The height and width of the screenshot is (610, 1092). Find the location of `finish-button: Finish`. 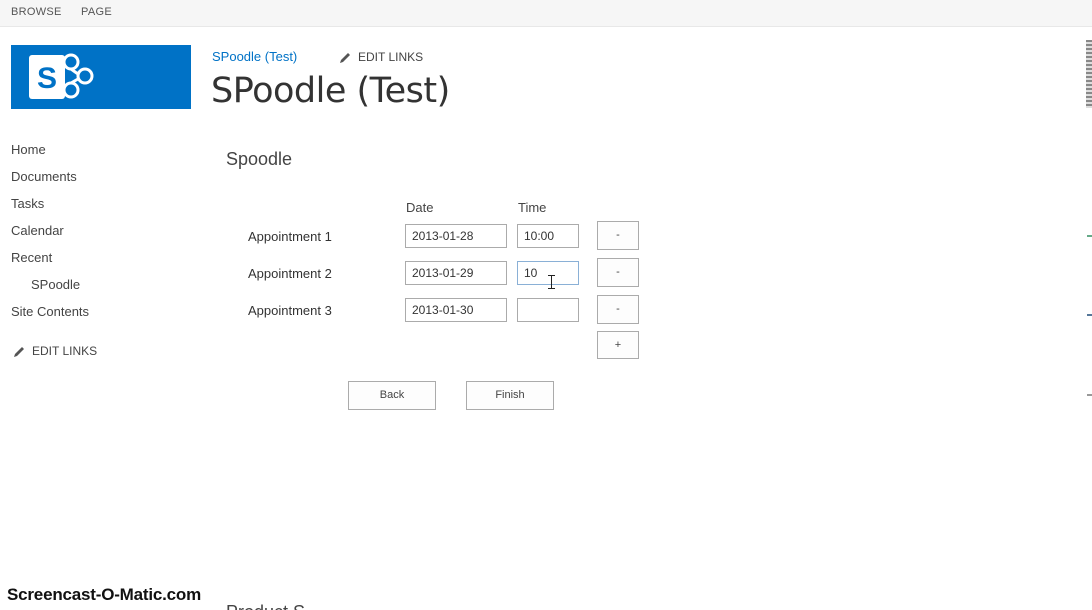

finish-button: Finish is located at coordinates (510, 395).